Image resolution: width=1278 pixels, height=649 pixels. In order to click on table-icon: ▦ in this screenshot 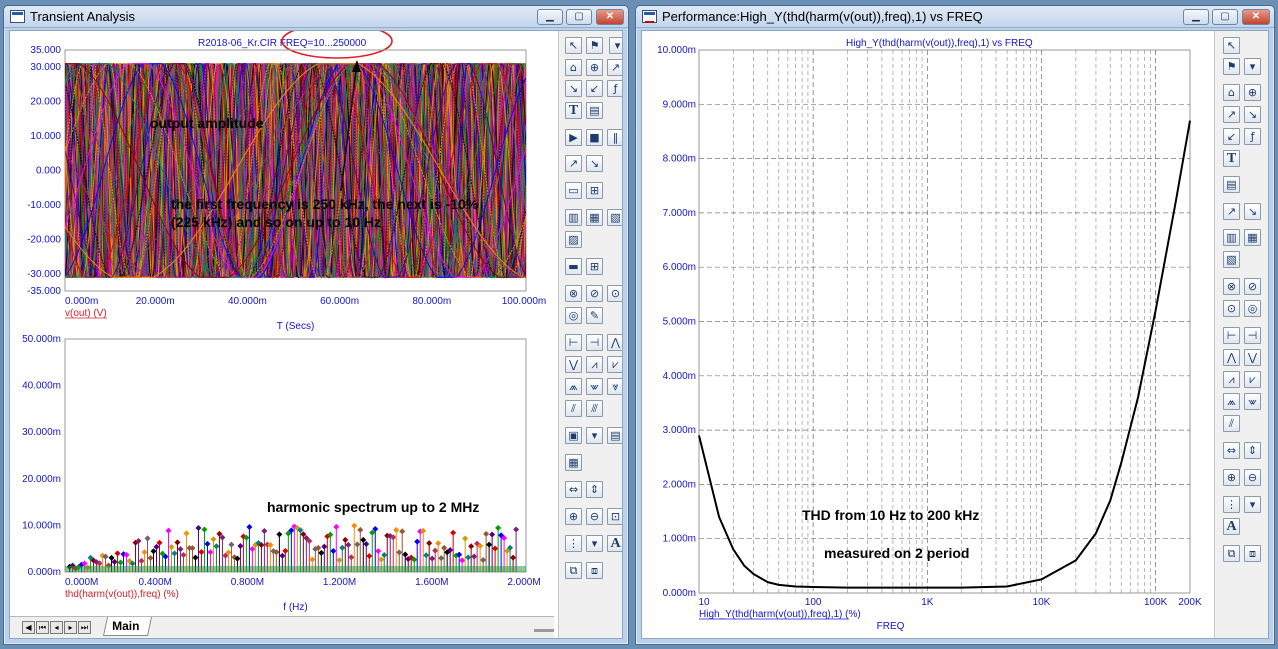, I will do `click(573, 462)`.